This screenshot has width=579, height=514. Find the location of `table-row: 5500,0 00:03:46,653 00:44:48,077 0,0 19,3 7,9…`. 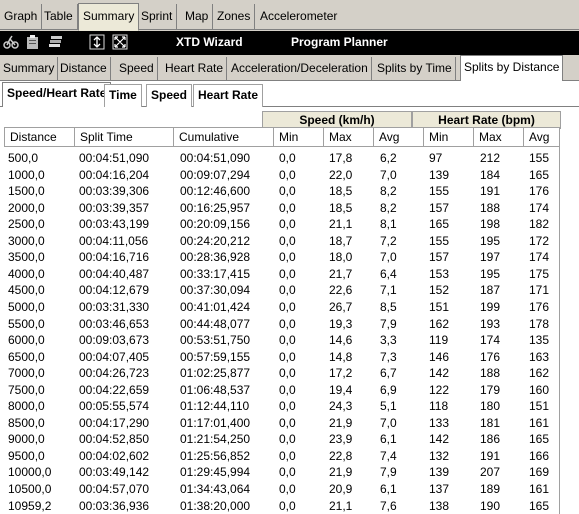

table-row: 5500,0 00:03:46,653 00:44:48,077 0,0 19,3 7,9… is located at coordinates (277, 324).